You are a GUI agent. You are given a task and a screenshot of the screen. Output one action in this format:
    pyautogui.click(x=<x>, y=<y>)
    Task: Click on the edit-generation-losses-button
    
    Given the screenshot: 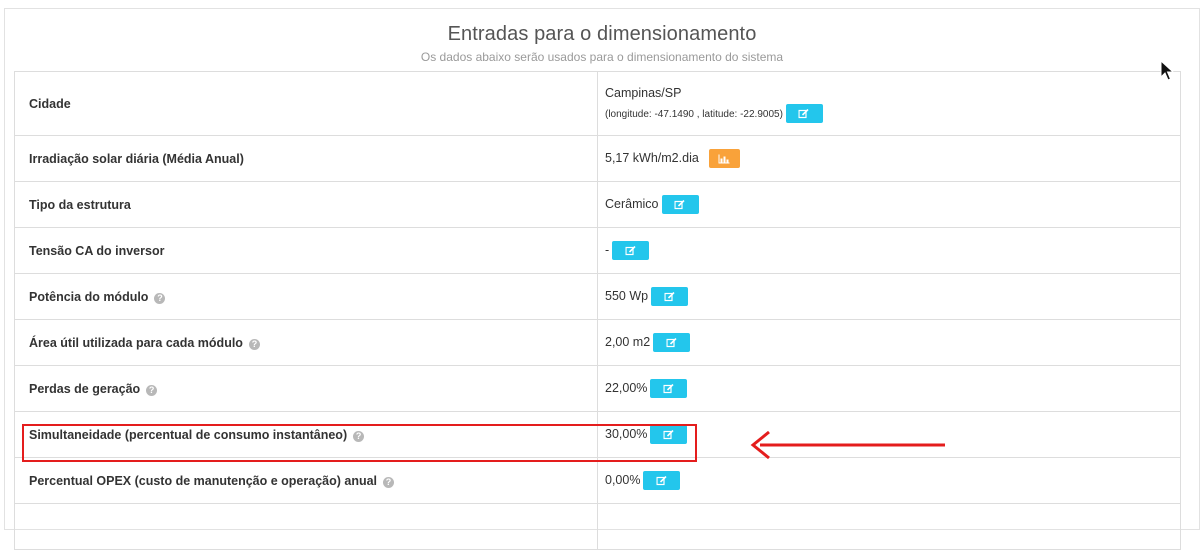 What is the action you would take?
    pyautogui.click(x=669, y=388)
    